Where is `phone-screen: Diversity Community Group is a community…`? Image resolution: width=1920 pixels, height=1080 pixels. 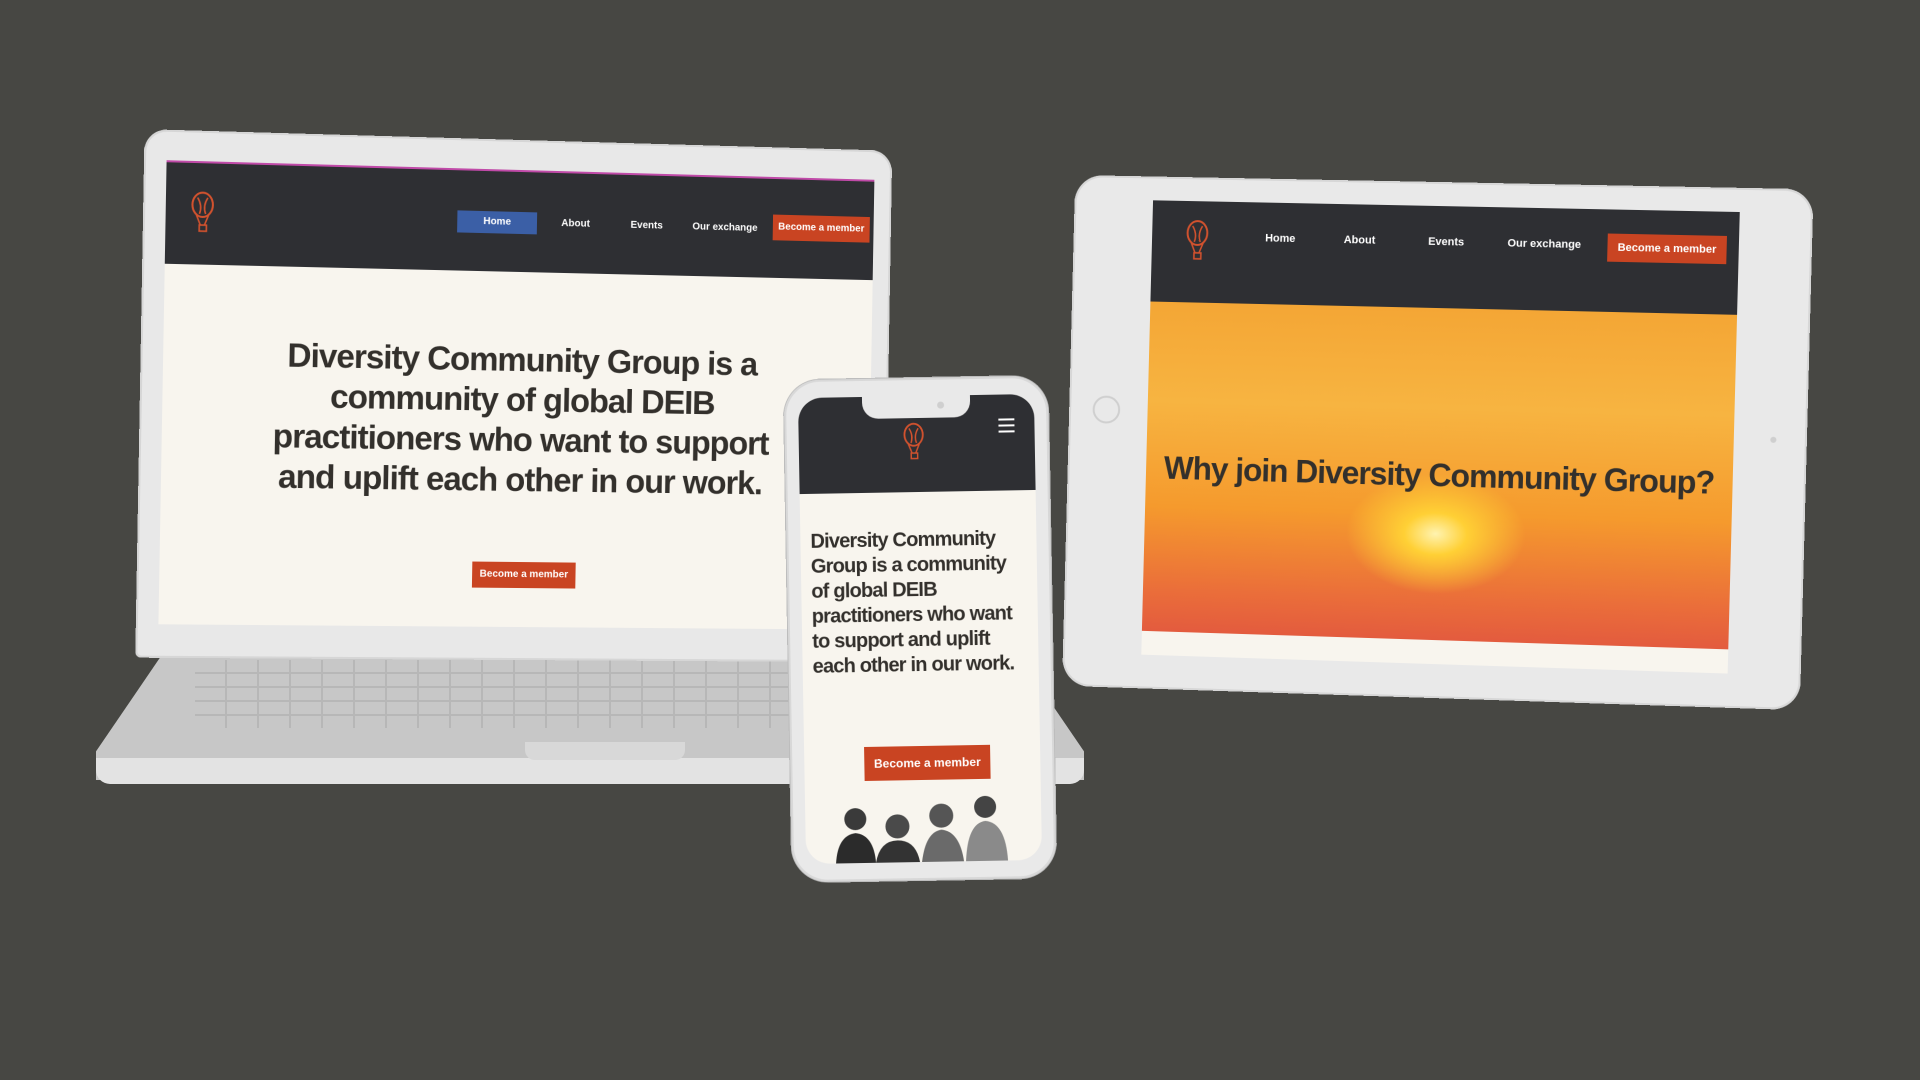 phone-screen: Diversity Community Group is a community… is located at coordinates (920, 629).